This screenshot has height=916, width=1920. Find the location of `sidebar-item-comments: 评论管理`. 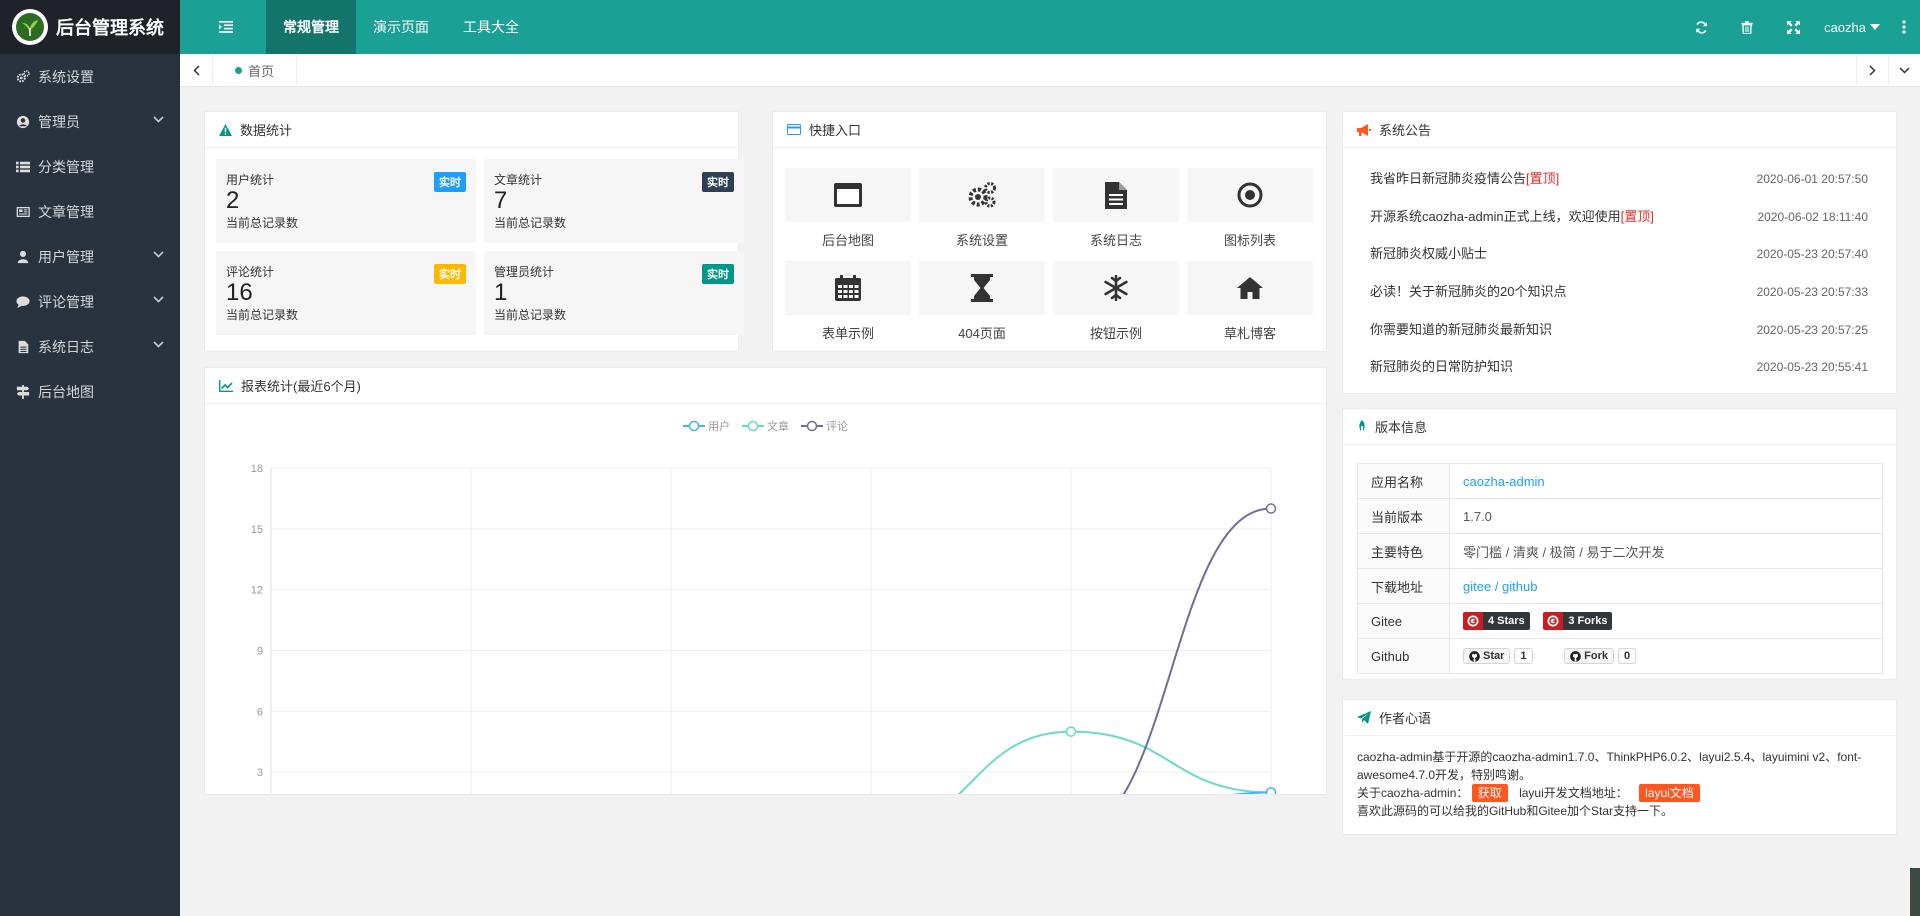

sidebar-item-comments: 评论管理 is located at coordinates (90, 301).